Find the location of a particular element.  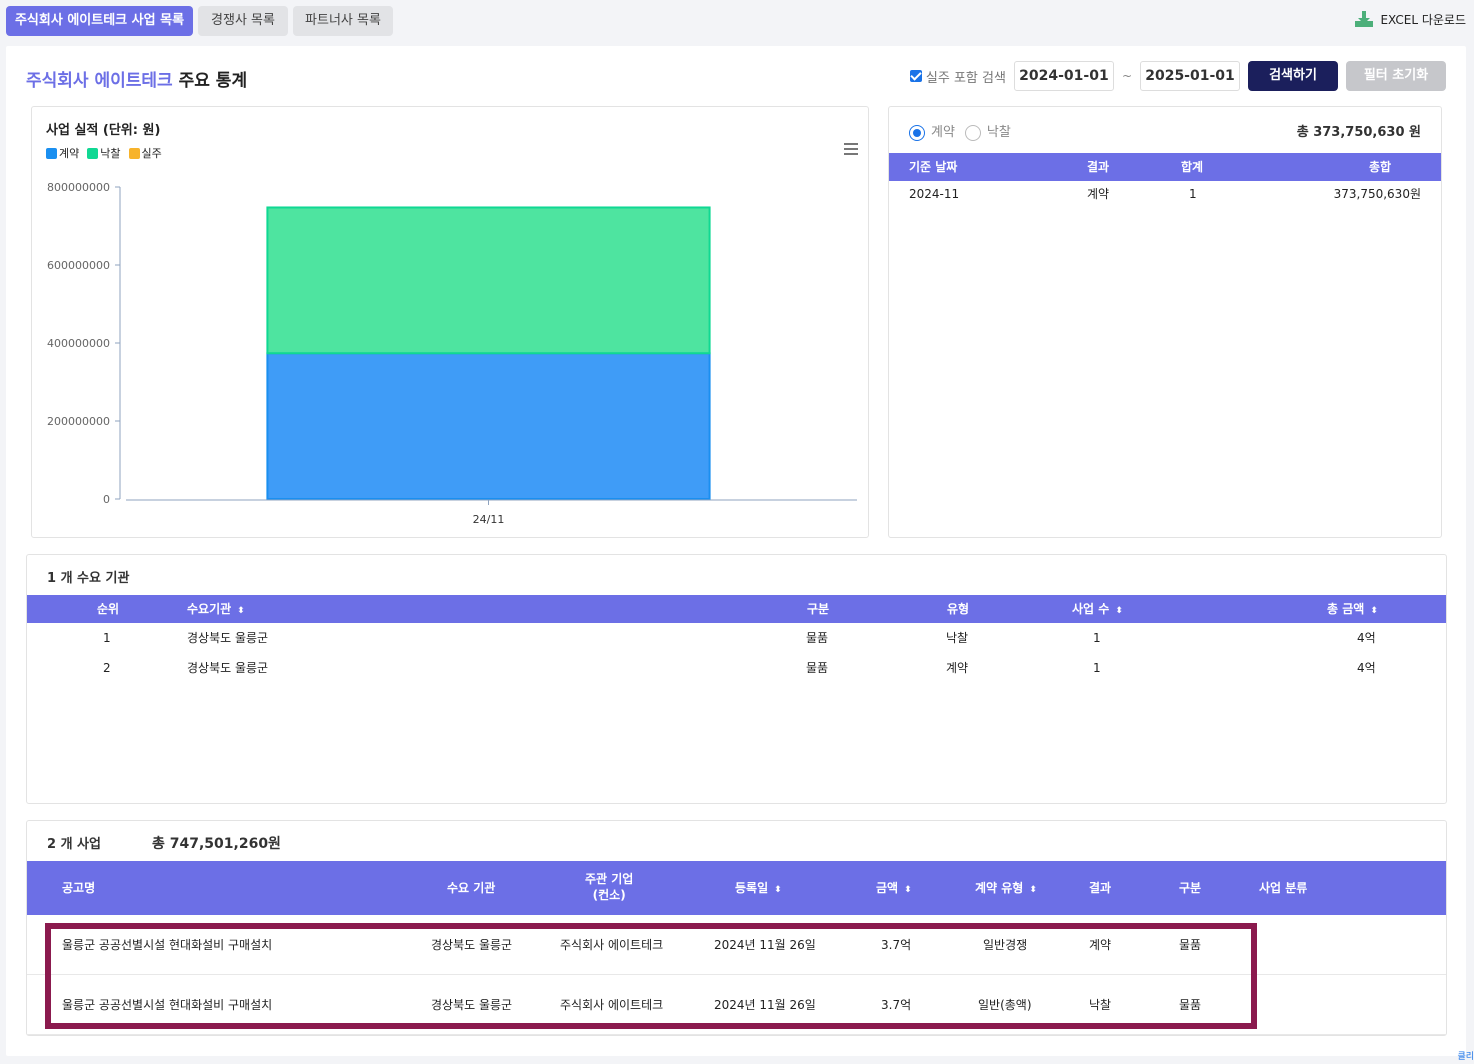

radio-on-icon is located at coordinates (917, 132).